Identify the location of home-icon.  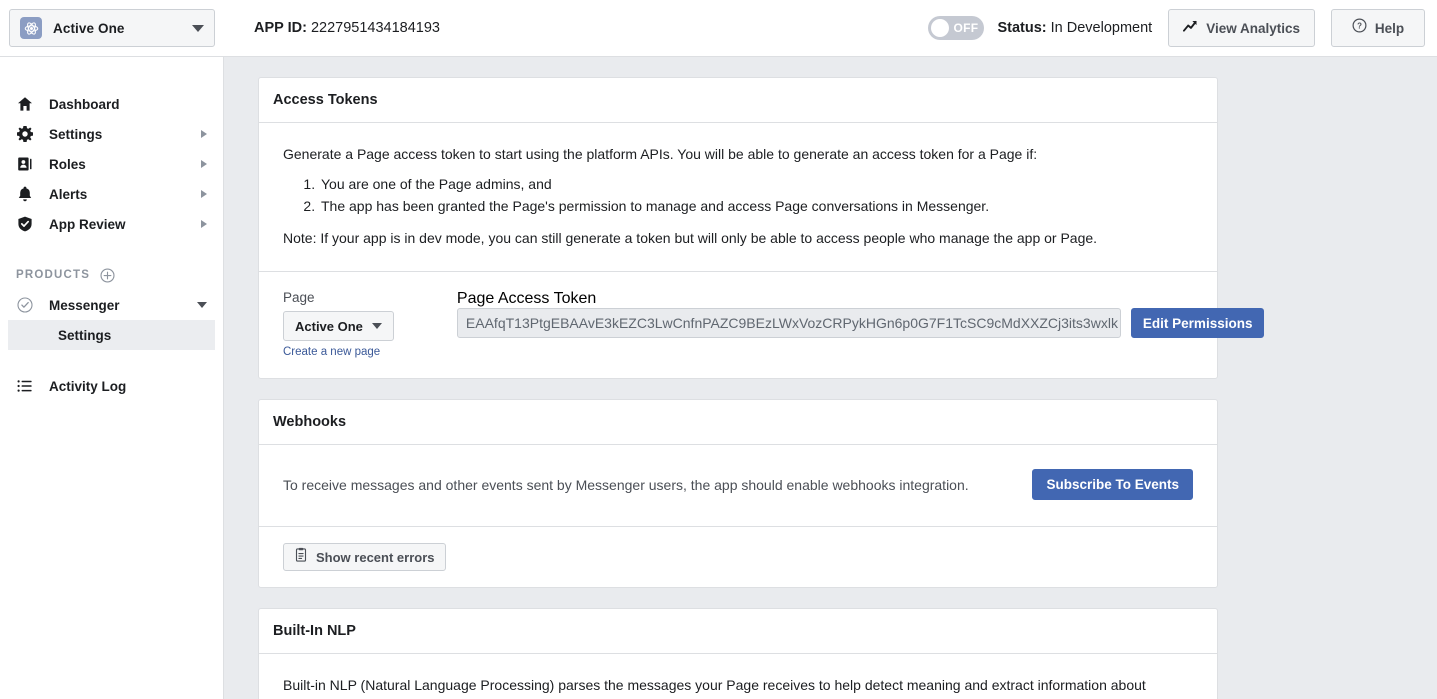
(25, 104).